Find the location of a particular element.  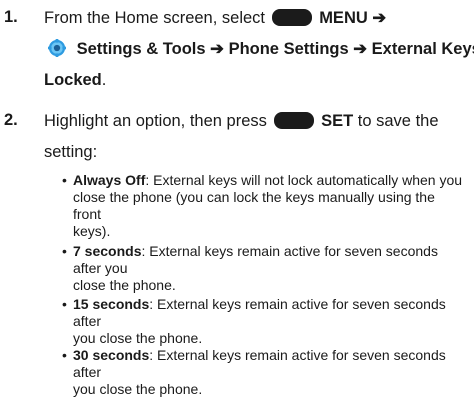

step-number: 1. is located at coordinates (11, 17).